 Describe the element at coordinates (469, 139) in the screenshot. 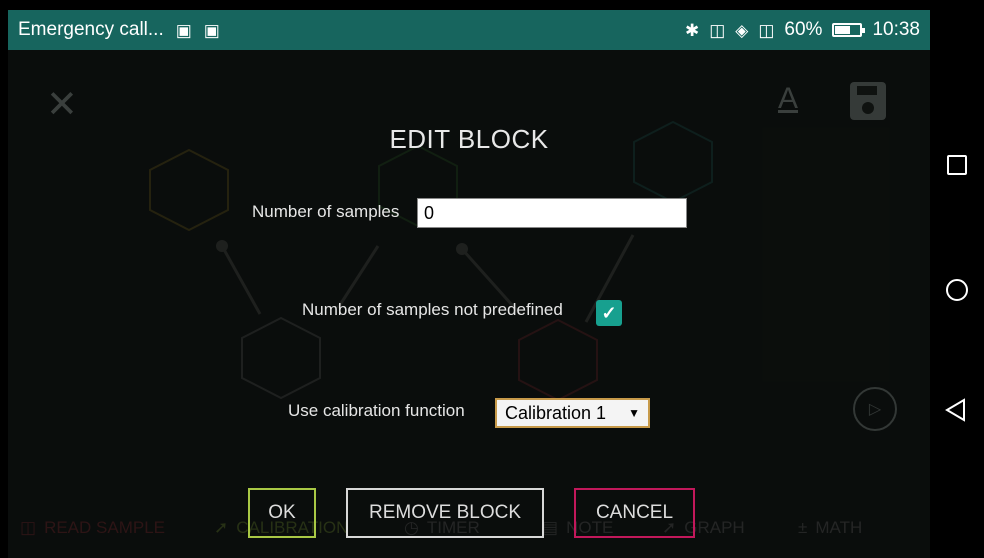

I see `dialog-title: EDIT BLOCK` at that location.